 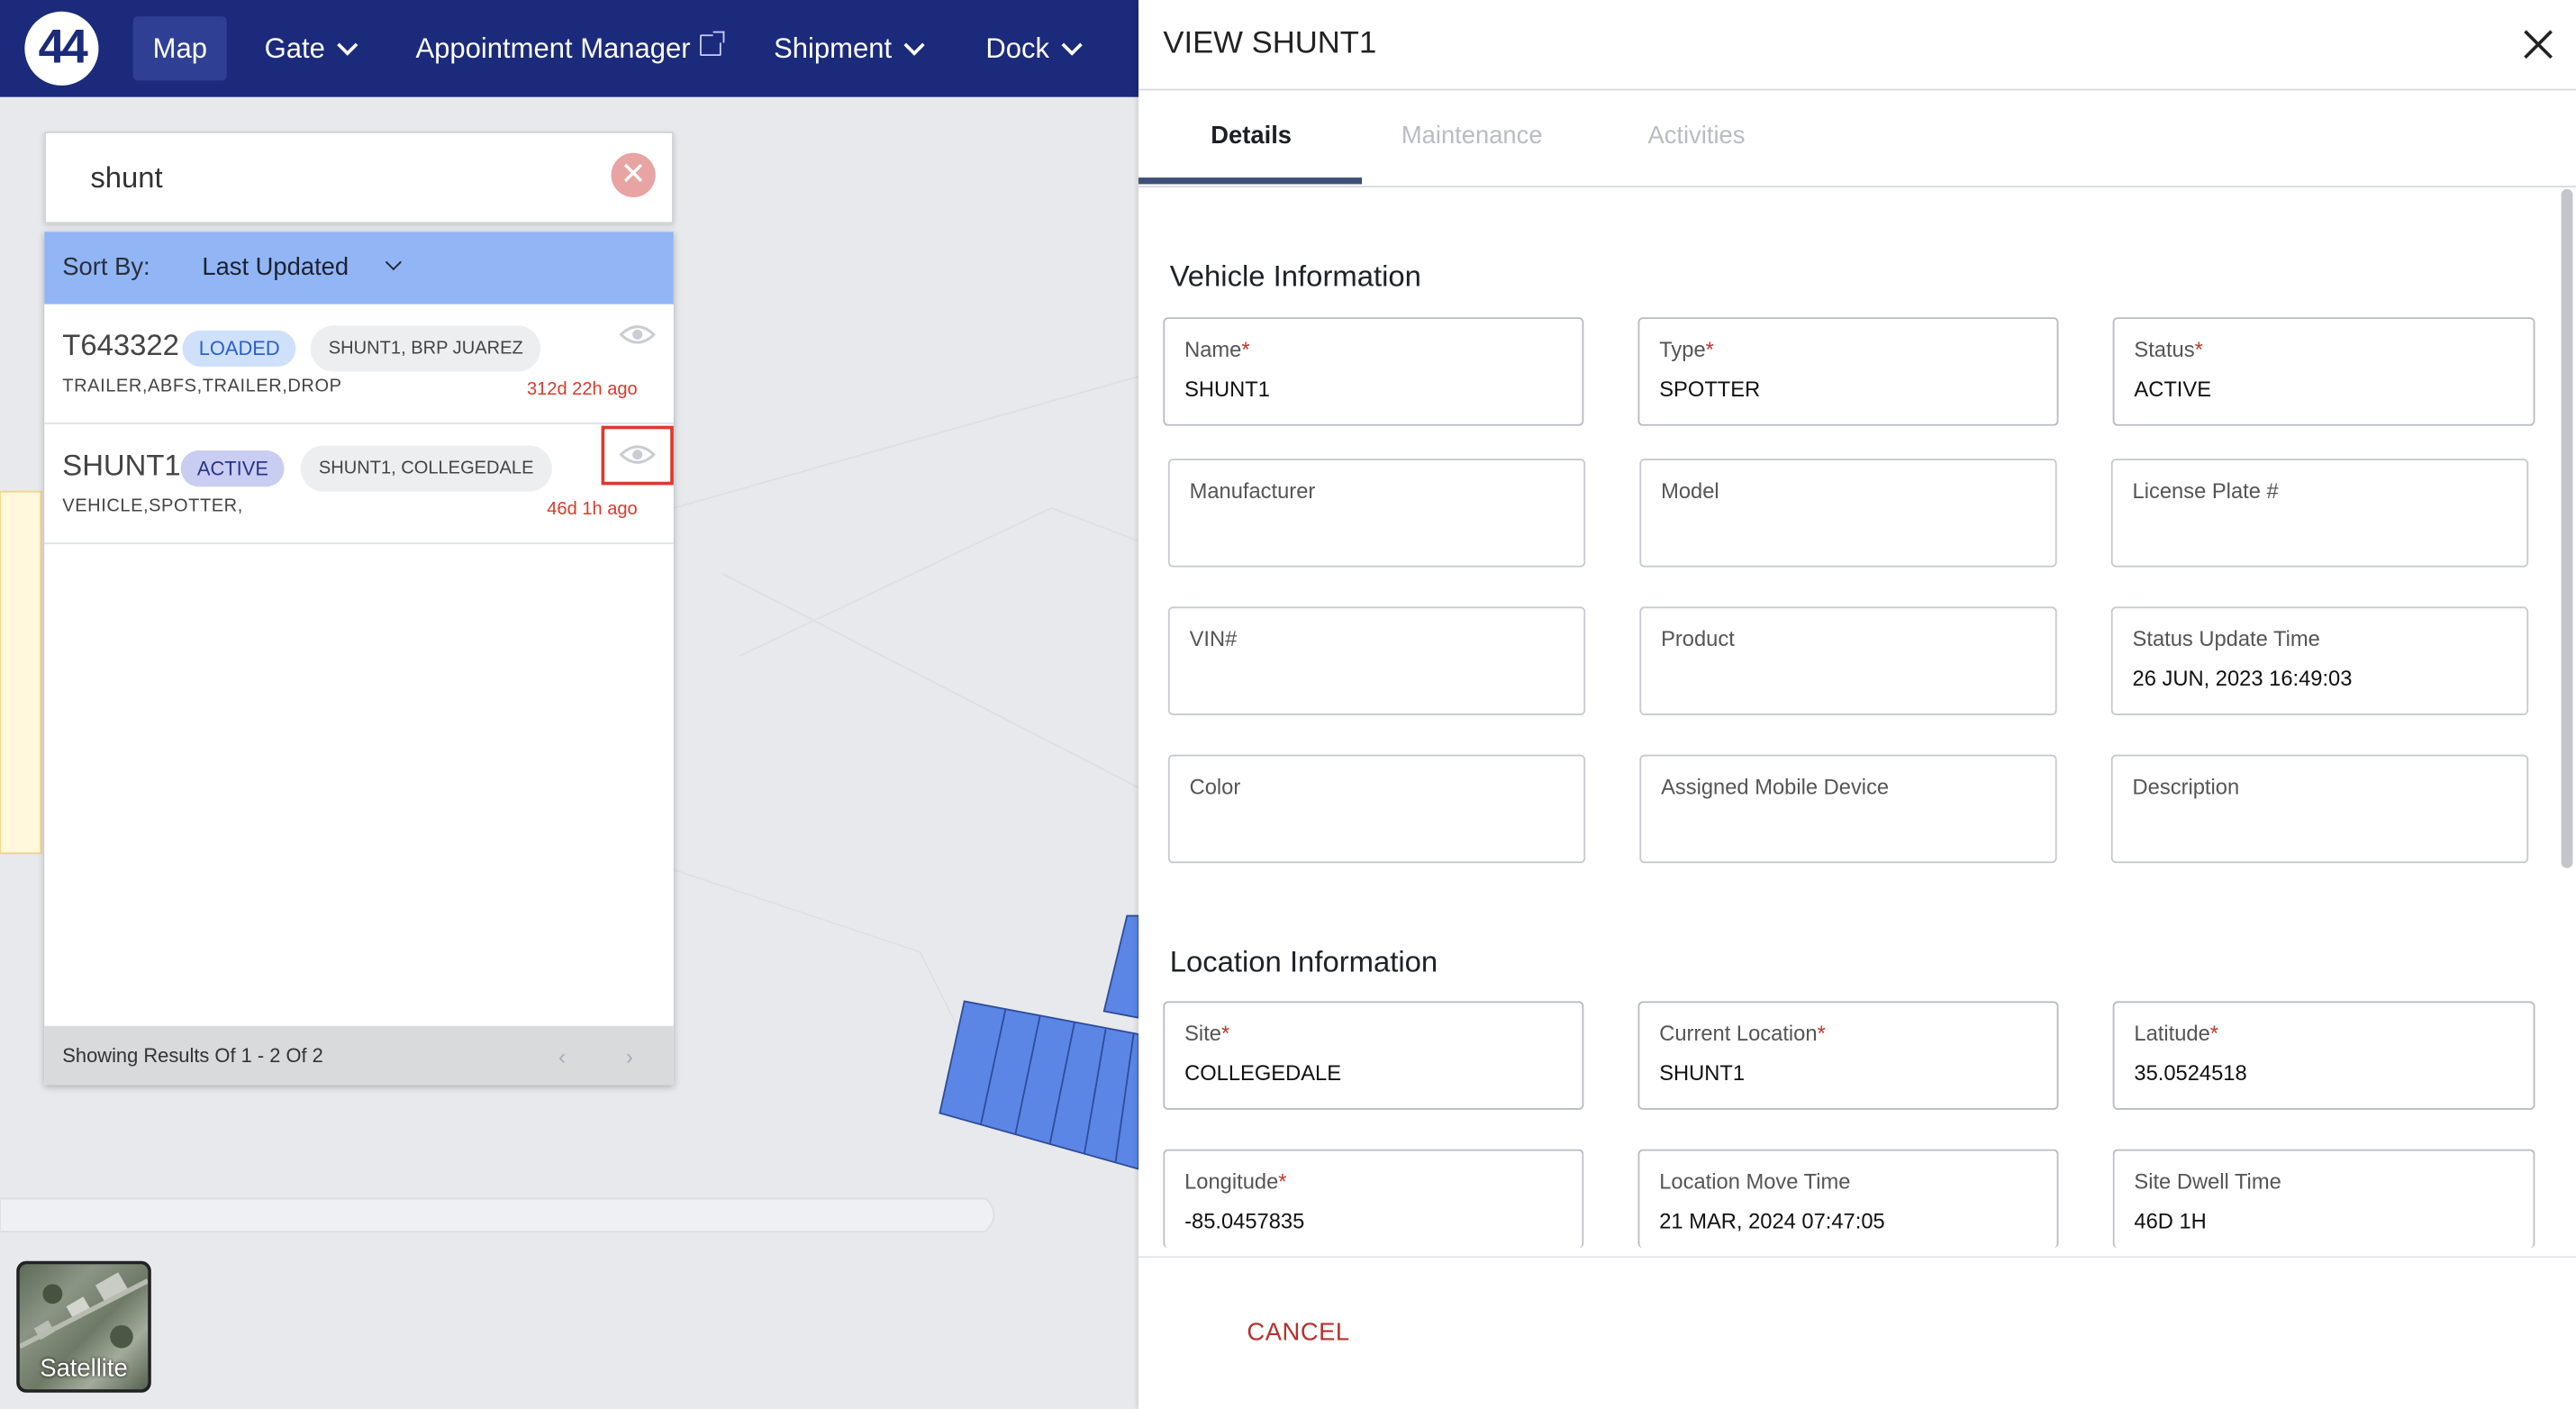 I want to click on nav-appointment-label: Appointment Manager, so click(x=553, y=48).